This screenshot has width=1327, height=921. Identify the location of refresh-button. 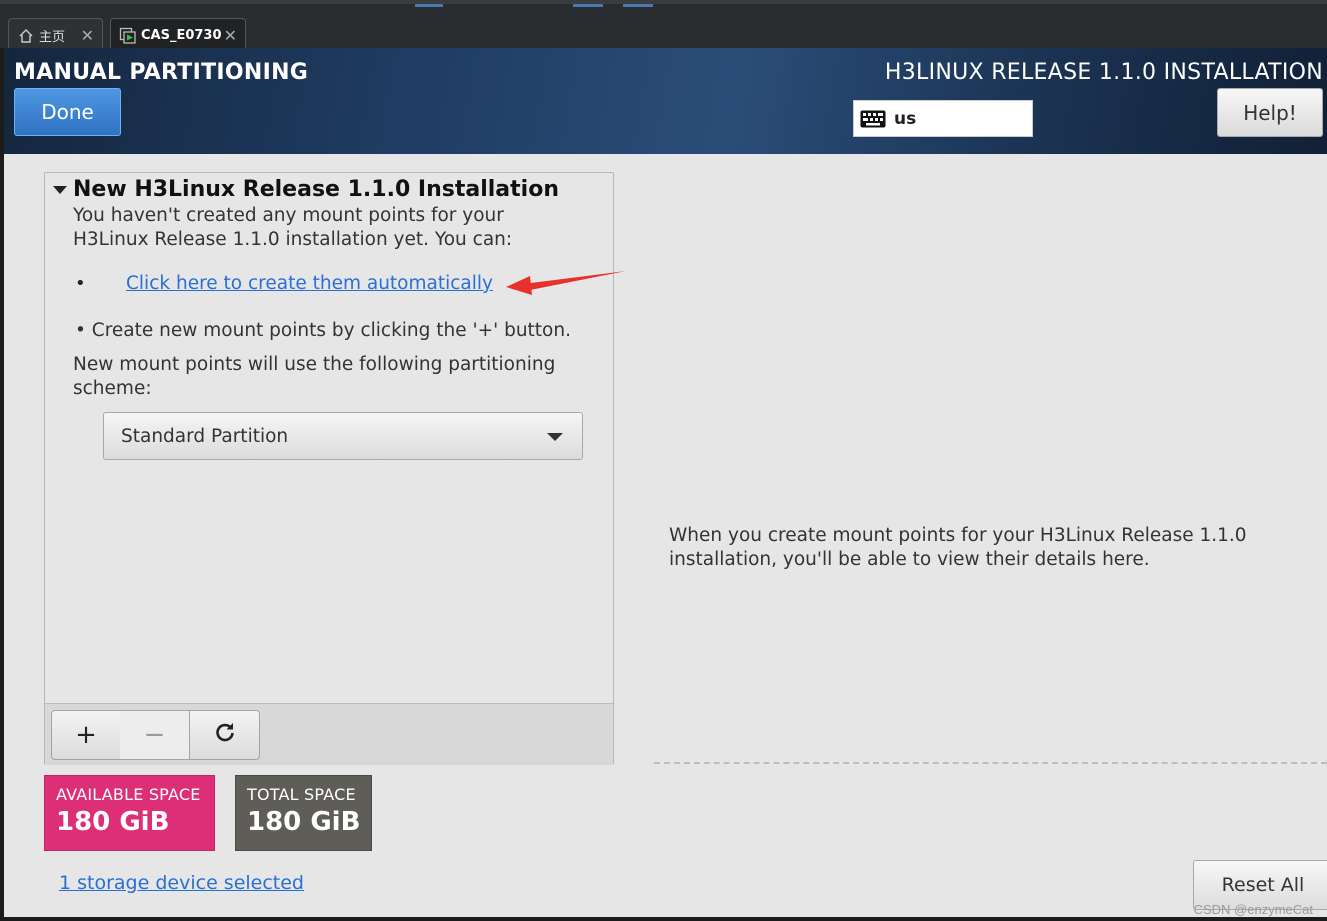
(225, 735).